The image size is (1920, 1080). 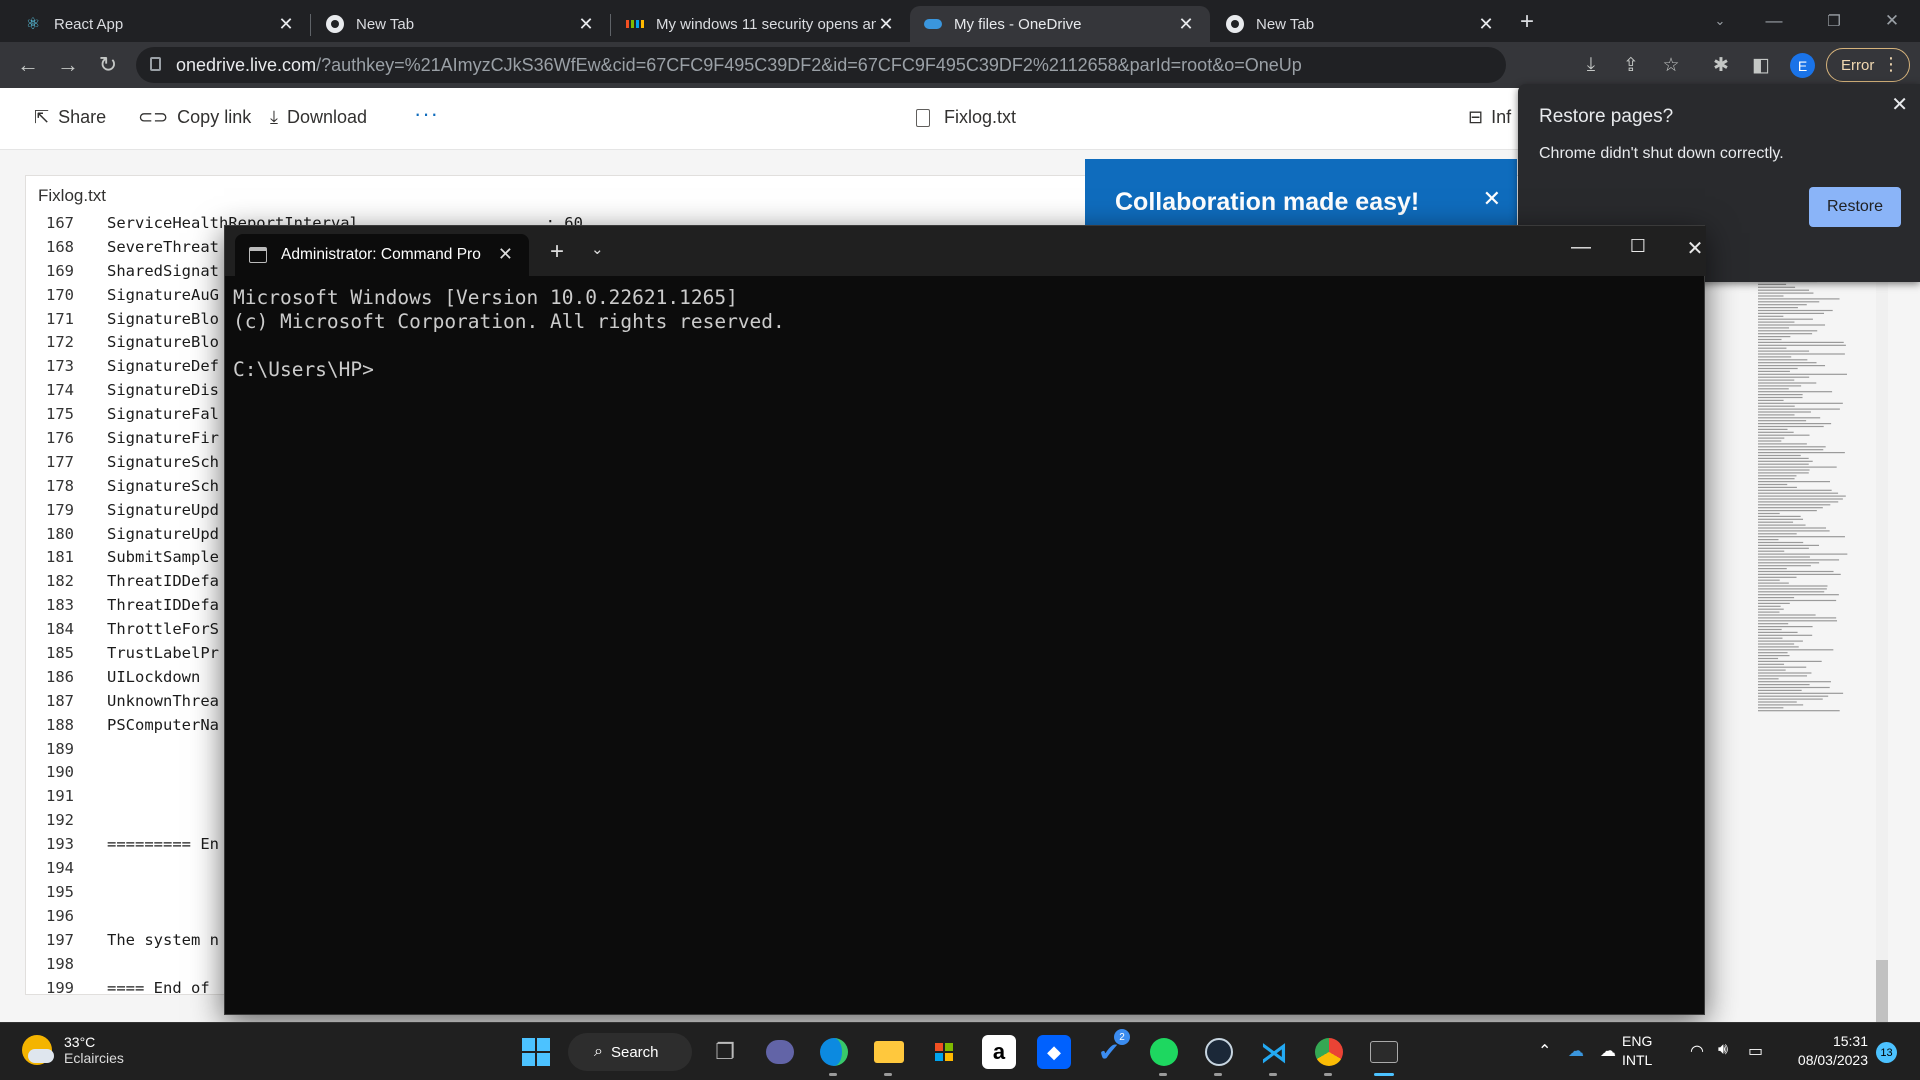 I want to click on tab-react-app: ⚛ React App ✕, so click(x=160, y=24).